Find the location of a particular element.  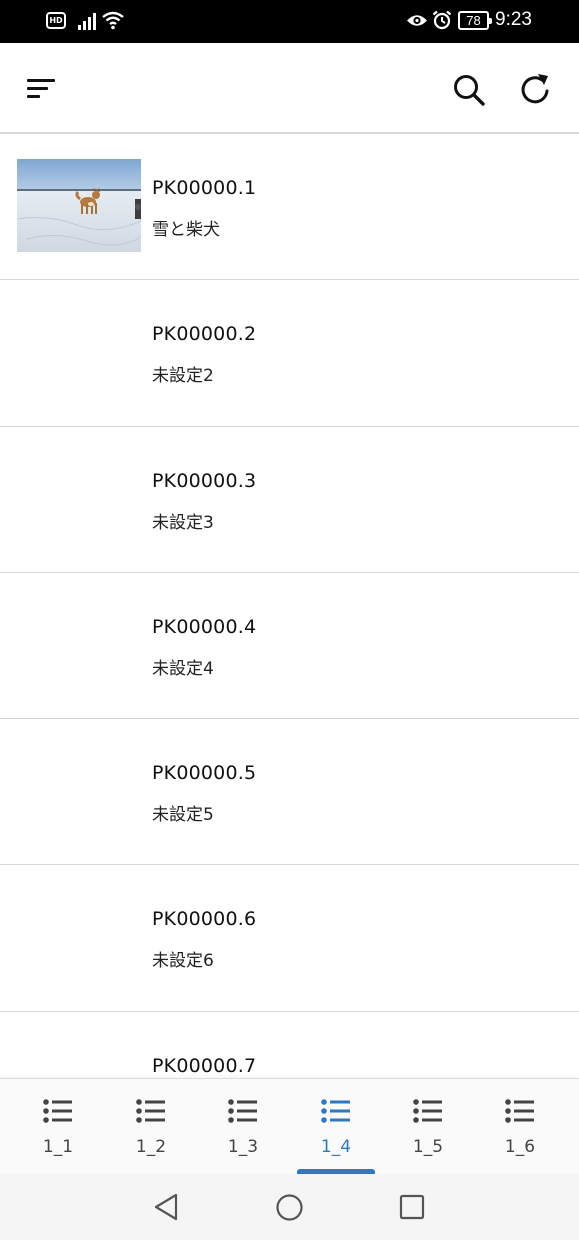

recents-icon is located at coordinates (412, 1207).